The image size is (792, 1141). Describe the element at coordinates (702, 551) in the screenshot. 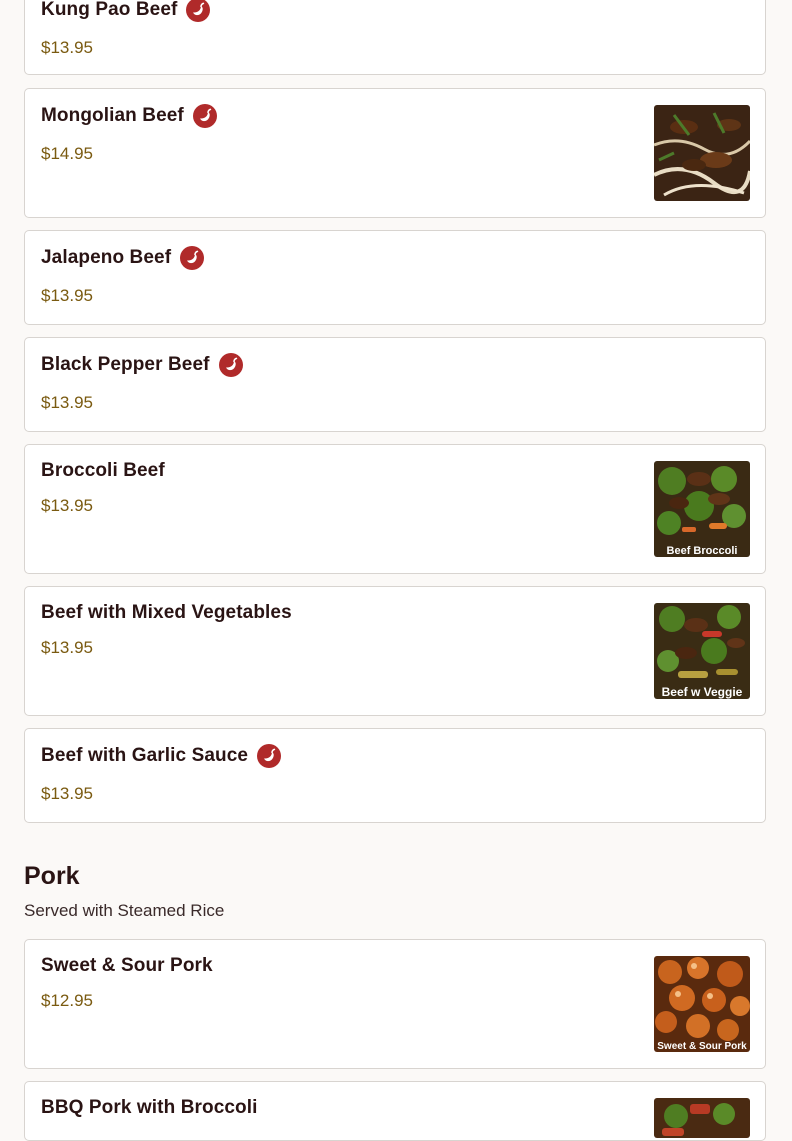

I see `photo-caption: Beef Broccoli` at that location.